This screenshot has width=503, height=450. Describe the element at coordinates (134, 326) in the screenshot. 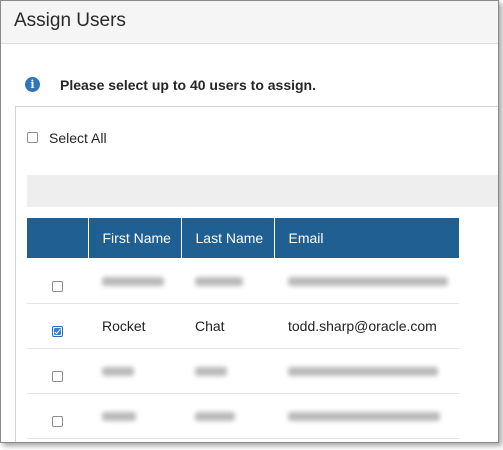

I see `first-name-cell: Rocket` at that location.